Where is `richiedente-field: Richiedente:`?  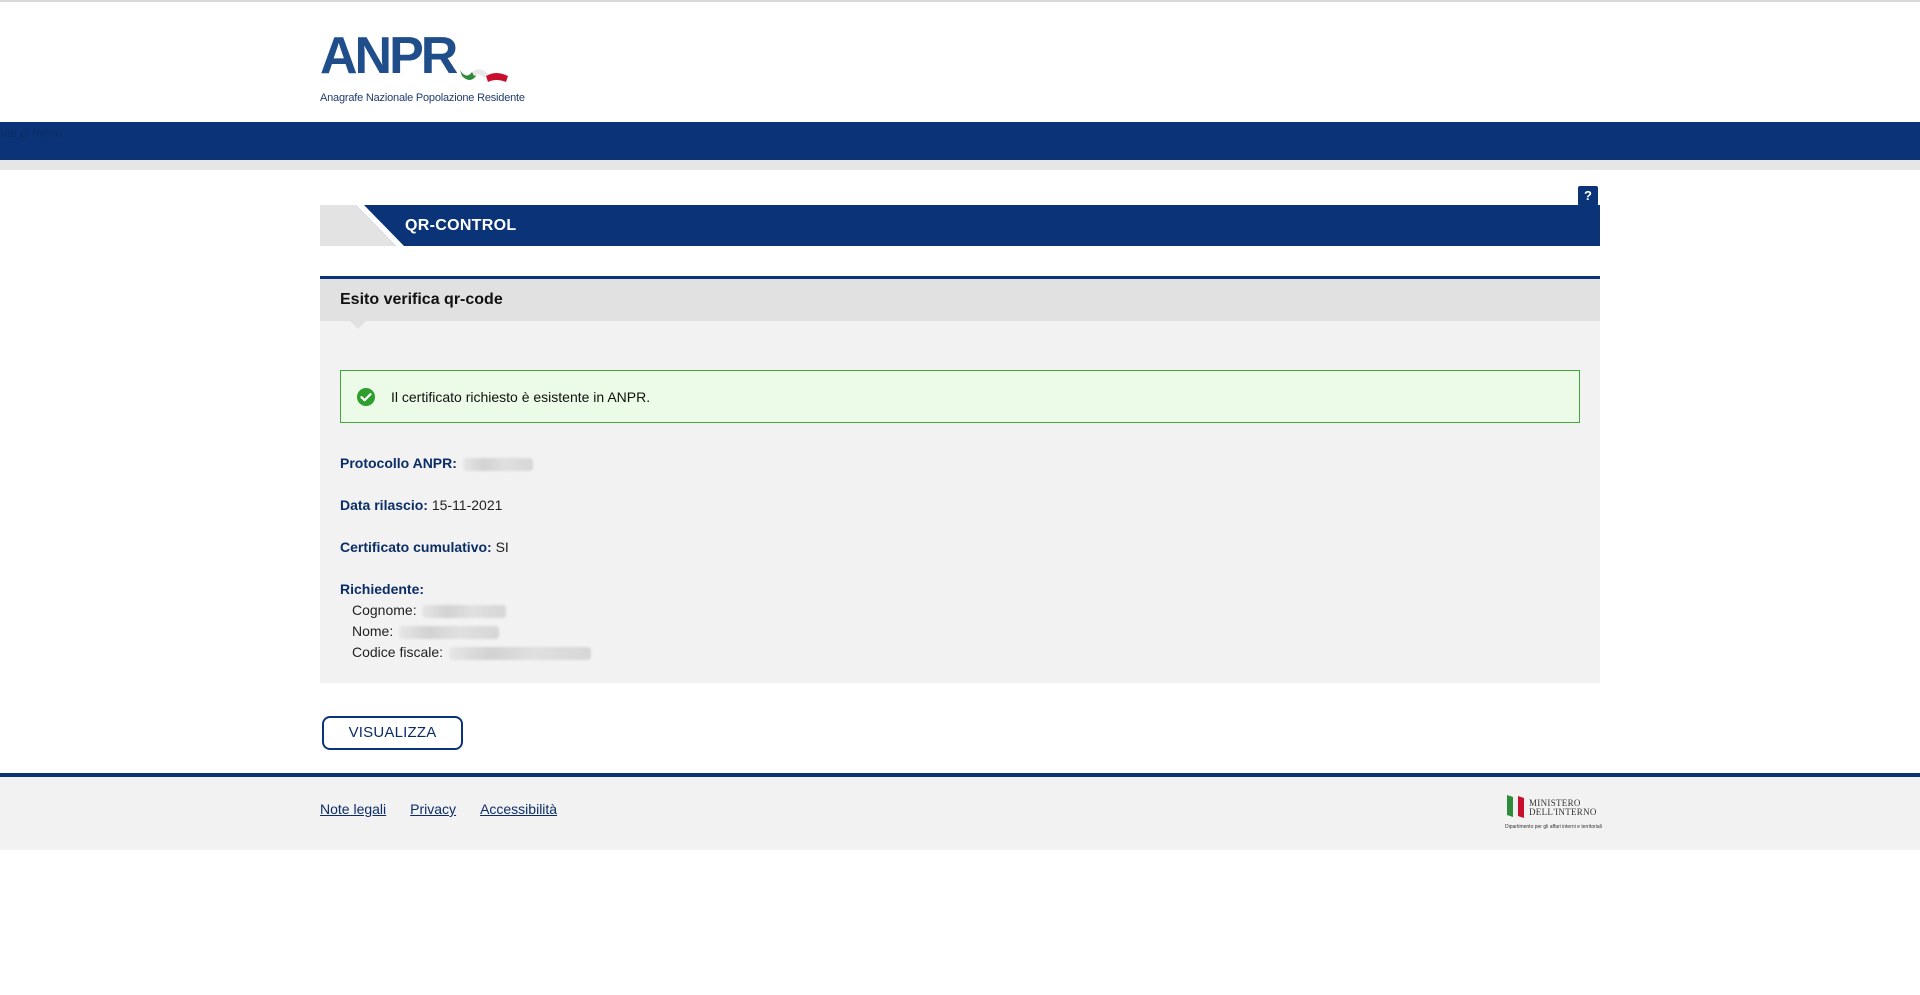 richiedente-field: Richiedente: is located at coordinates (382, 589).